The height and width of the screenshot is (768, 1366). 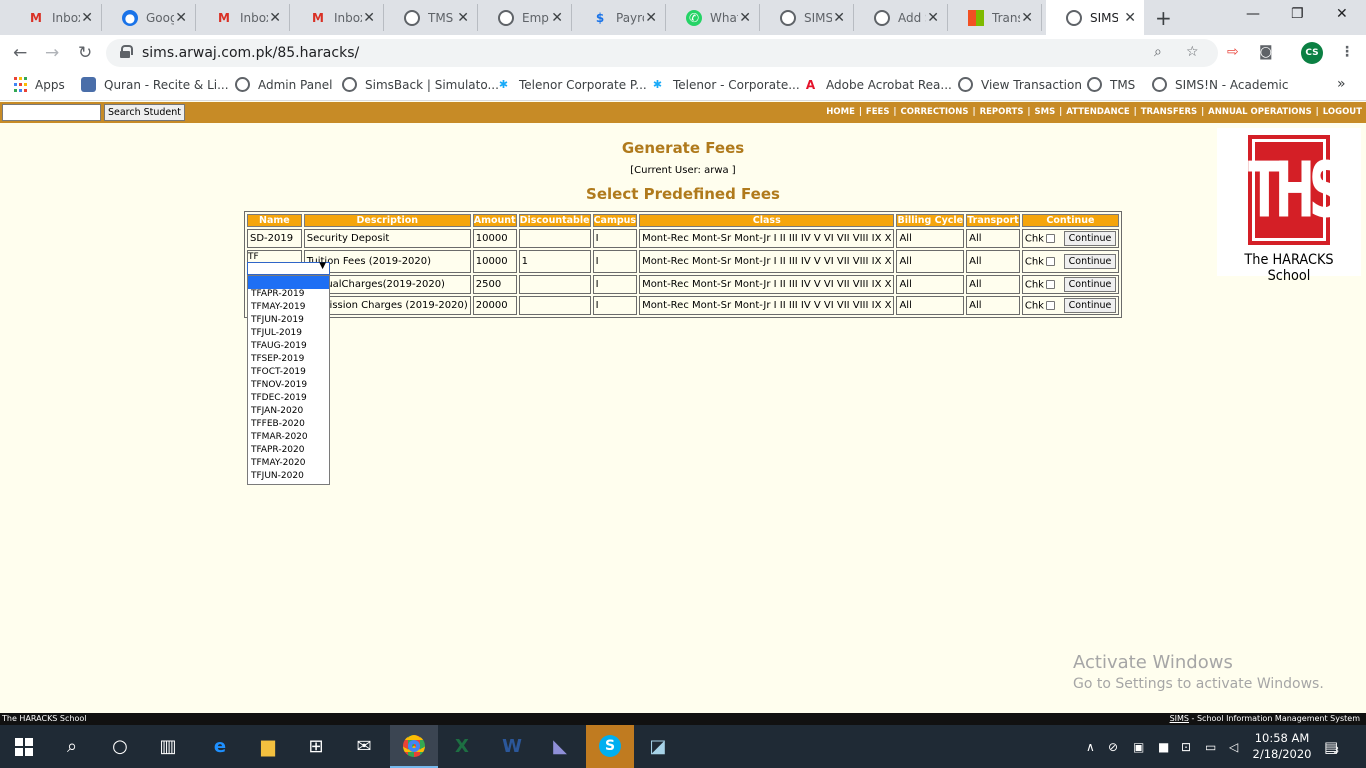 What do you see at coordinates (316, 746) in the screenshot?
I see `store-icon: ⊞` at bounding box center [316, 746].